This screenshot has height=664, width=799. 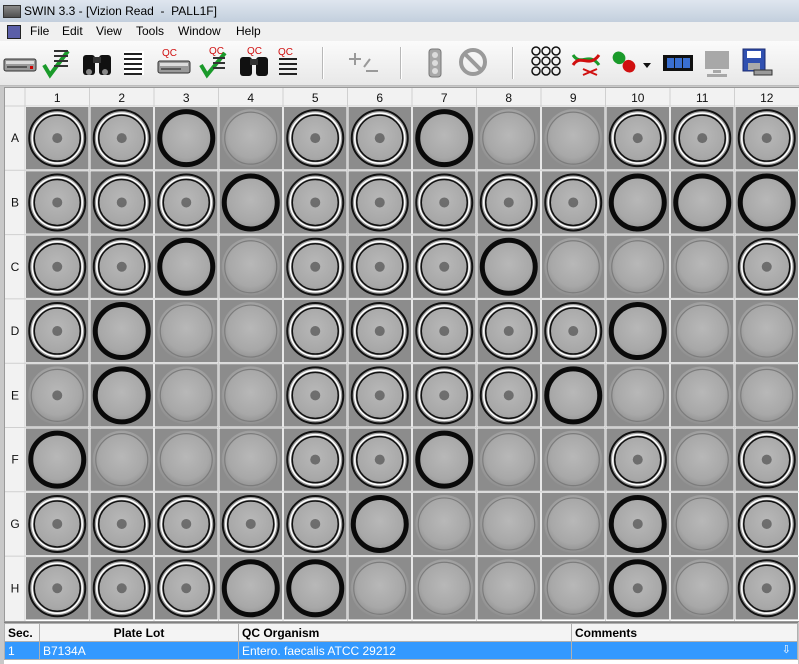 What do you see at coordinates (186, 395) in the screenshot?
I see `well-E3` at bounding box center [186, 395].